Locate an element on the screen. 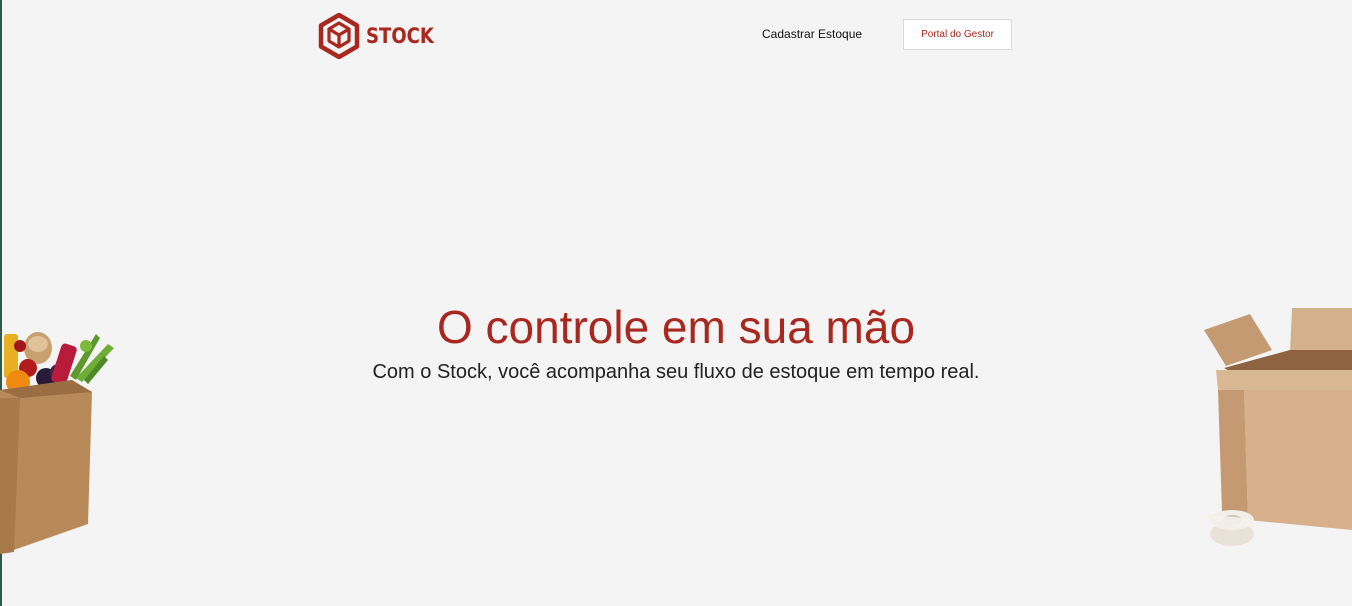 The image size is (1352, 606). portal-do-gestor-button: Portal do Gestor is located at coordinates (957, 34).